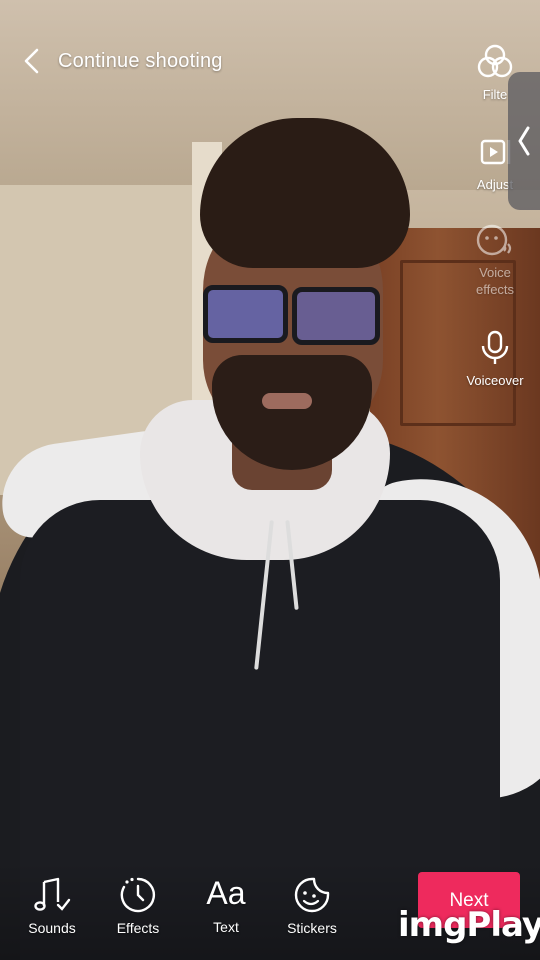 This screenshot has height=960, width=540. I want to click on sticker-smiley-icon, so click(312, 895).